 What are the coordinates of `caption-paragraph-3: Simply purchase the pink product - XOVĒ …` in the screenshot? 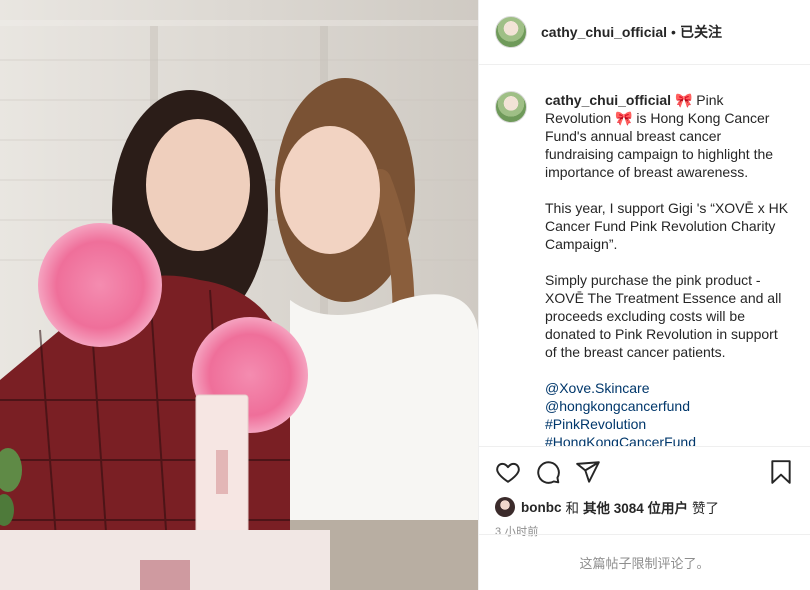 It's located at (663, 316).